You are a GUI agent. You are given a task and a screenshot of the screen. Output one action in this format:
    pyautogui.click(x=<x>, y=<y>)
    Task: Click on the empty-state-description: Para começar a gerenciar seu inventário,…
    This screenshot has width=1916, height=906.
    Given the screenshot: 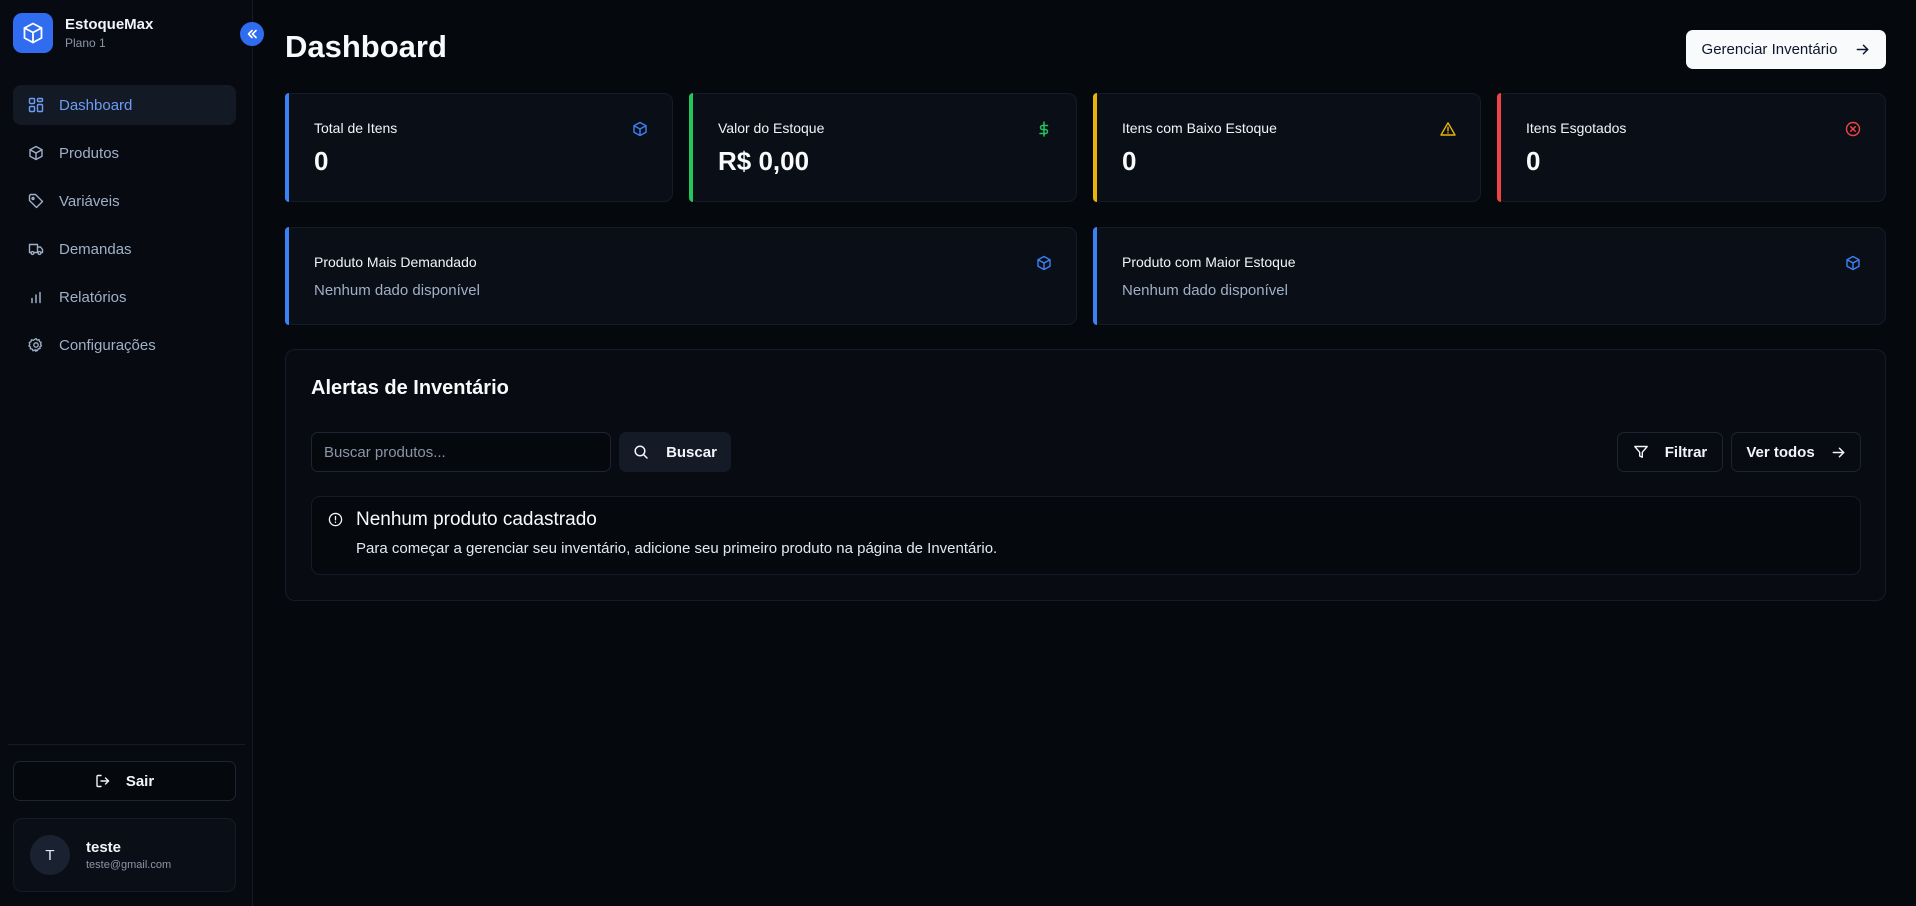 What is the action you would take?
    pyautogui.click(x=677, y=548)
    